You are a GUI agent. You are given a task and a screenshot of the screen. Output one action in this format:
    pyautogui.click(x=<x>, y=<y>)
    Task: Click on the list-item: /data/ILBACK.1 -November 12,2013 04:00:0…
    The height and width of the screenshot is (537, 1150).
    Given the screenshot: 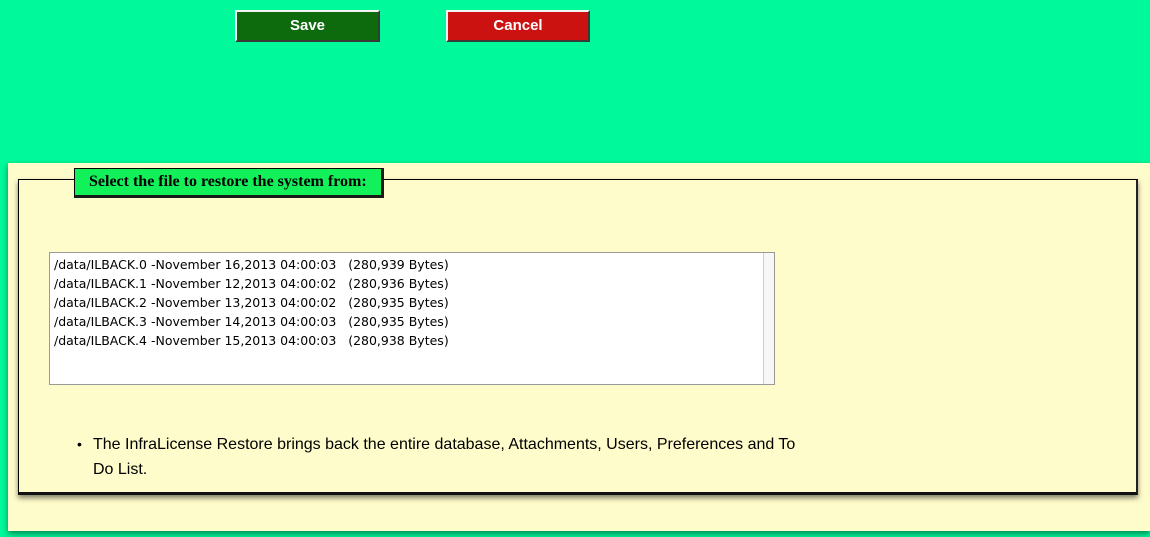 What is the action you would take?
    pyautogui.click(x=412, y=283)
    